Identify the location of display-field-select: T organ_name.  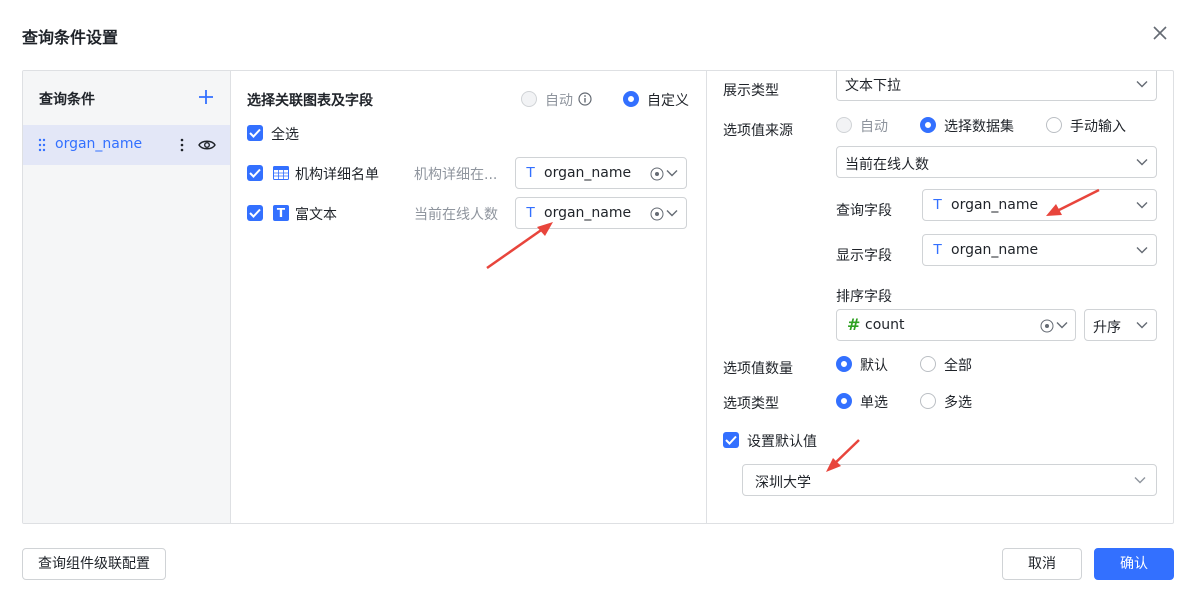
(1039, 250).